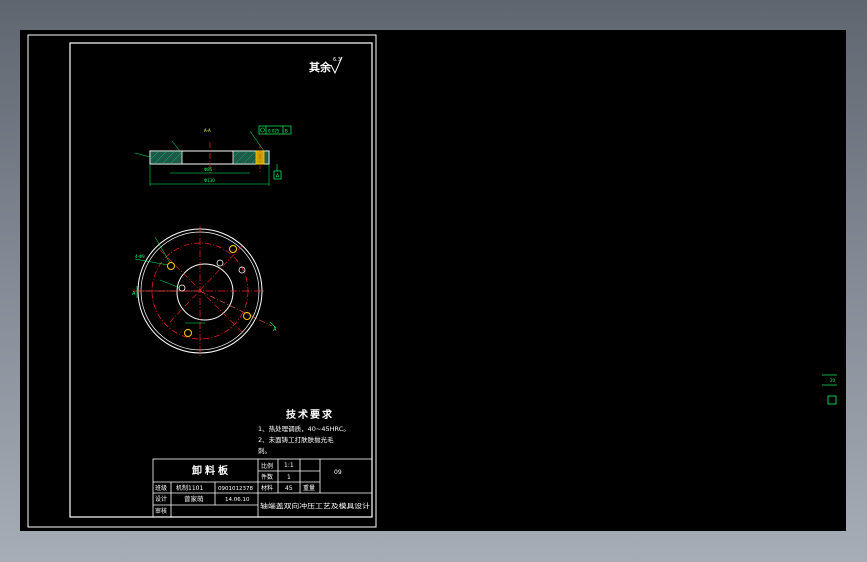 Image resolution: width=867 pixels, height=562 pixels. Describe the element at coordinates (264, 451) in the screenshot. I see `tech-req-line-3: 刺。` at that location.